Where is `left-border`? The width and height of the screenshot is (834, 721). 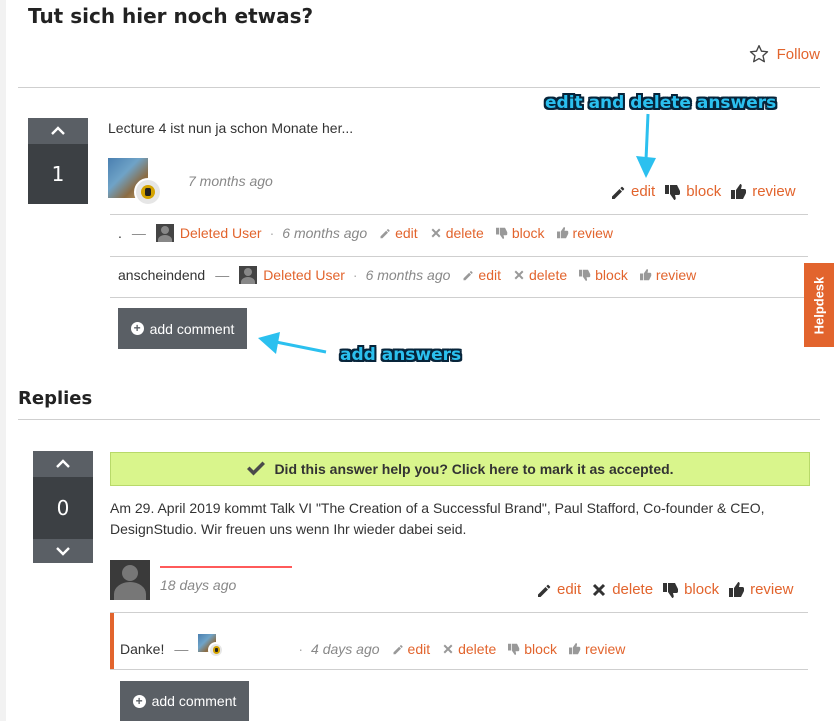 left-border is located at coordinates (3, 360).